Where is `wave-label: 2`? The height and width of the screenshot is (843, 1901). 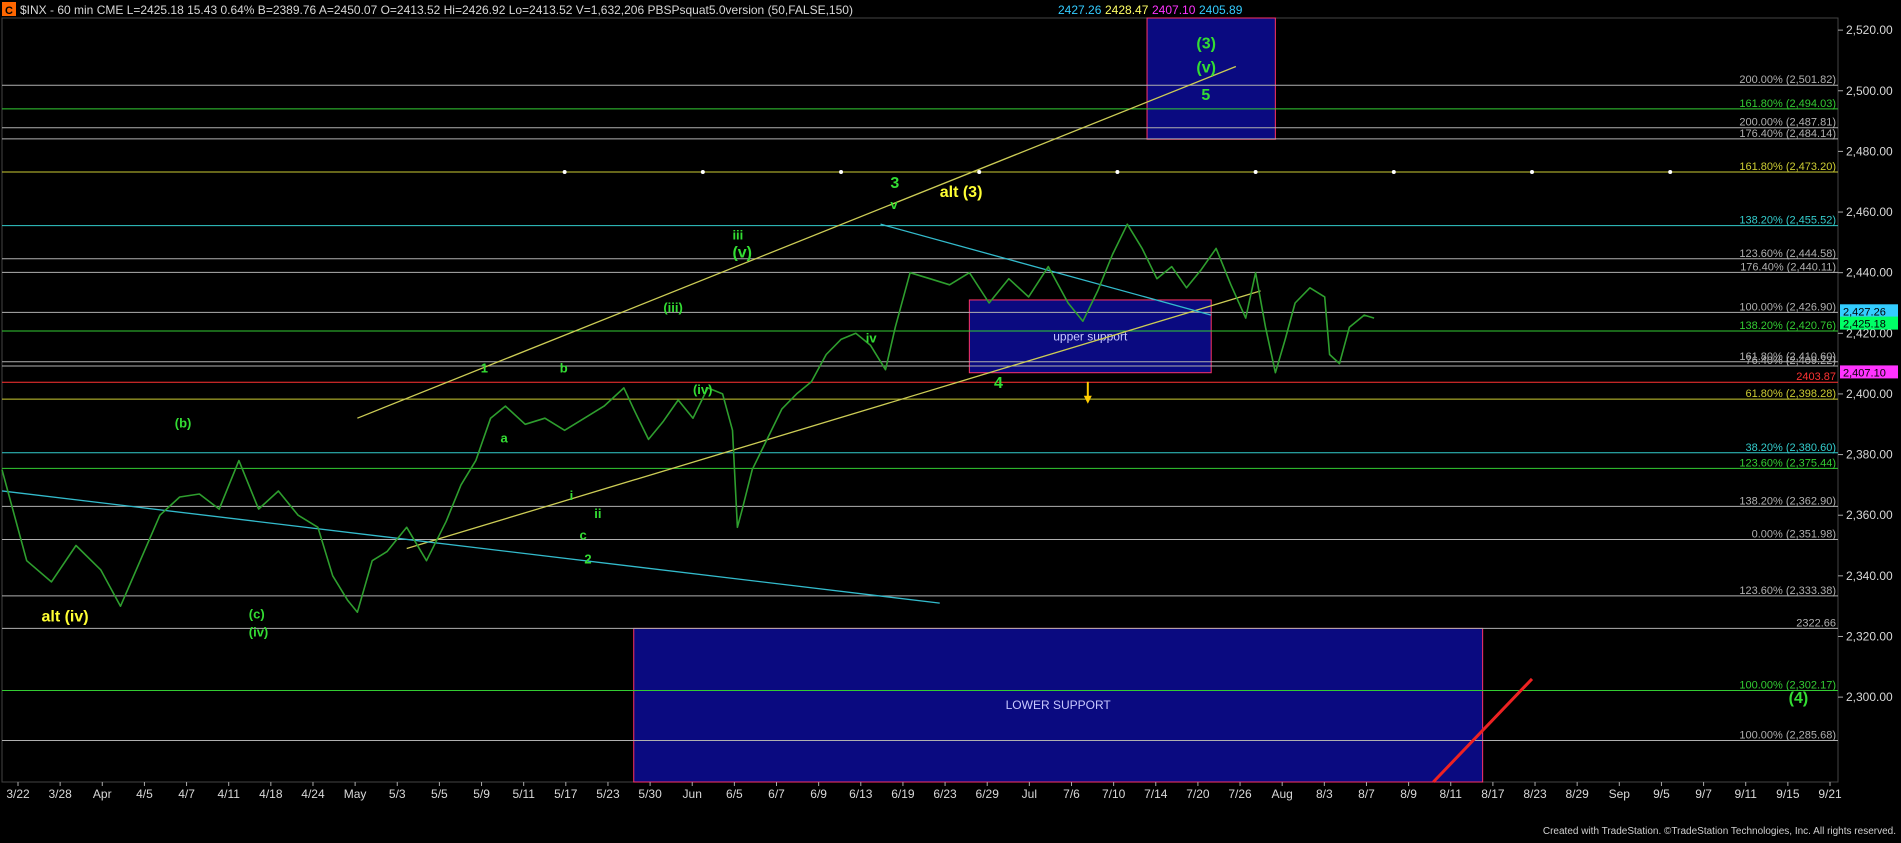
wave-label: 2 is located at coordinates (587, 559).